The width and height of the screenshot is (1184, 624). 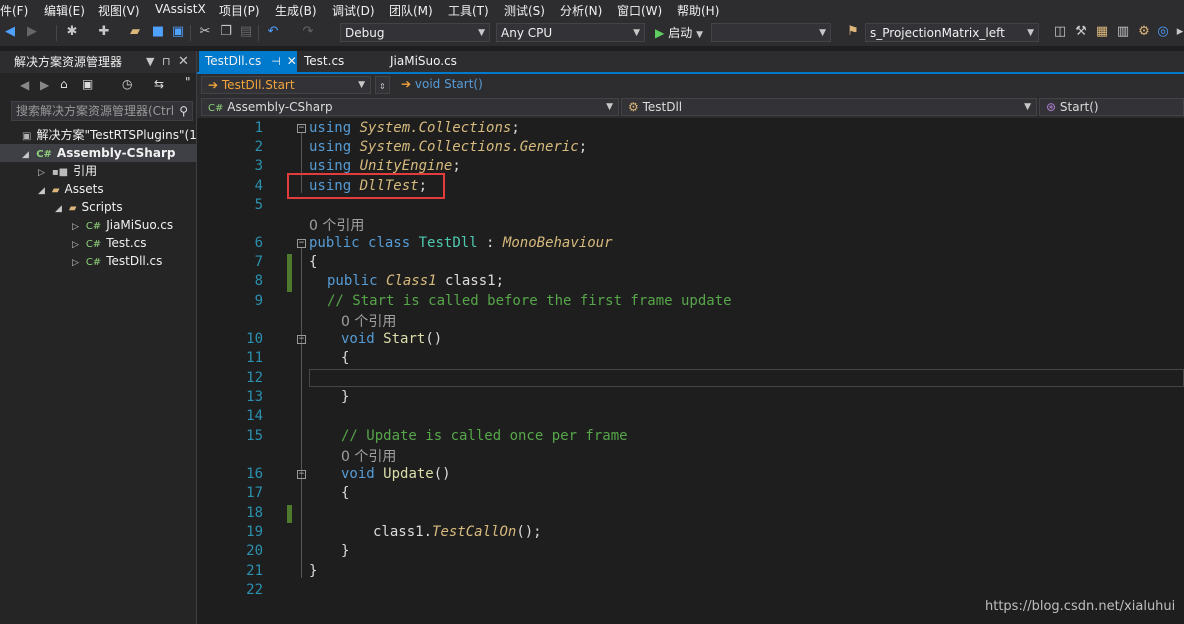 I want to click on window-icon: ◫, so click(x=1060, y=32).